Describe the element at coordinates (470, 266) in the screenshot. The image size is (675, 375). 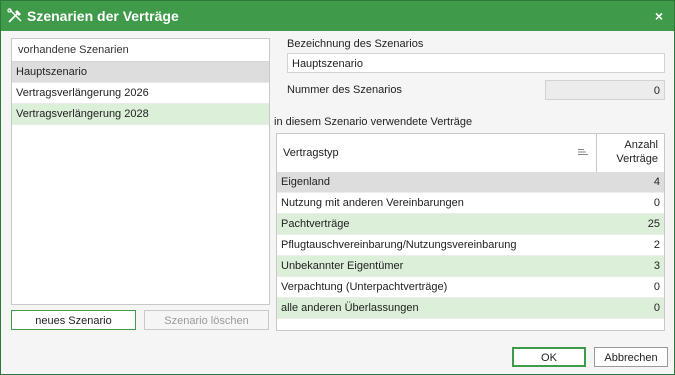
I see `table-row: Unbekannter Eigentümer 3` at that location.